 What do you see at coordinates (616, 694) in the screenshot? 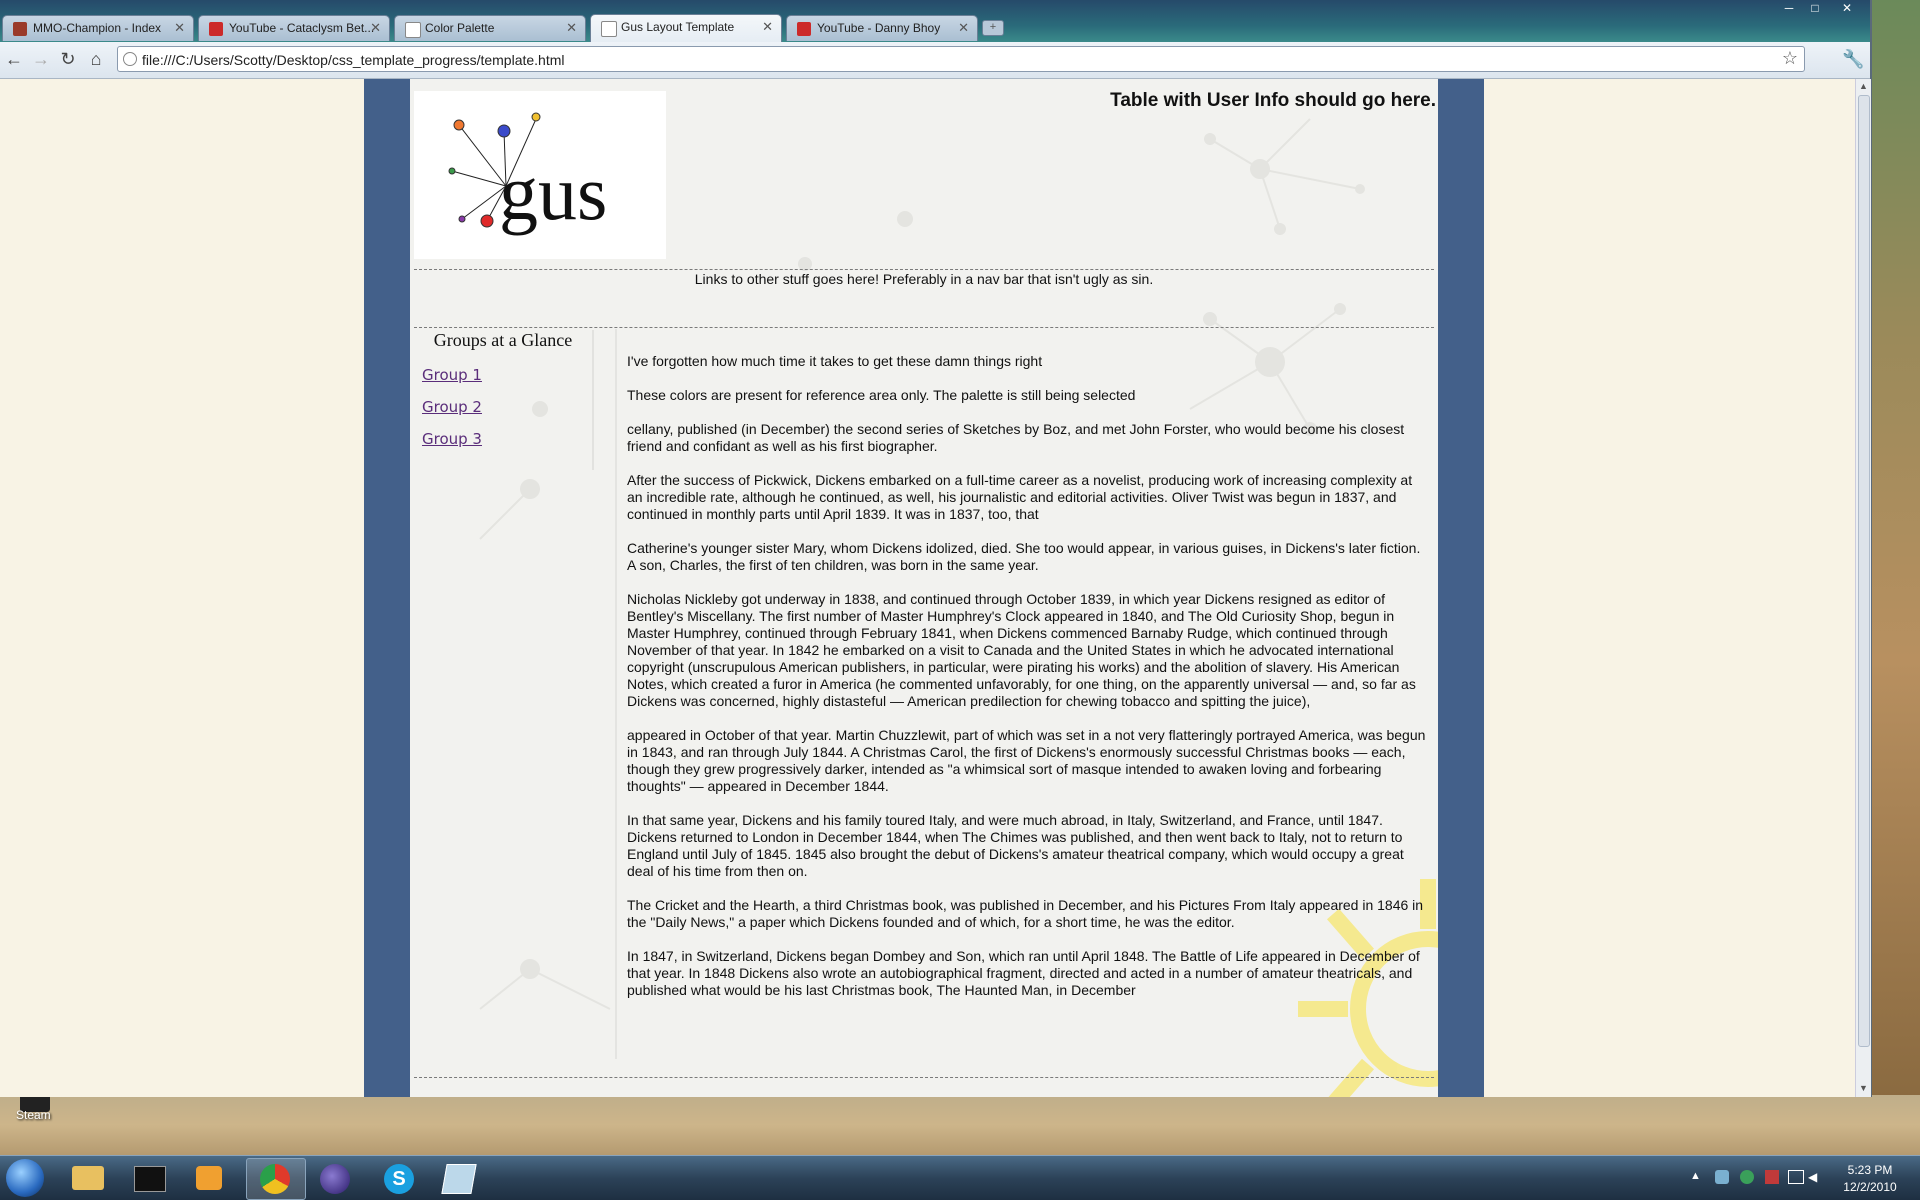
I see `column-divider` at bounding box center [616, 694].